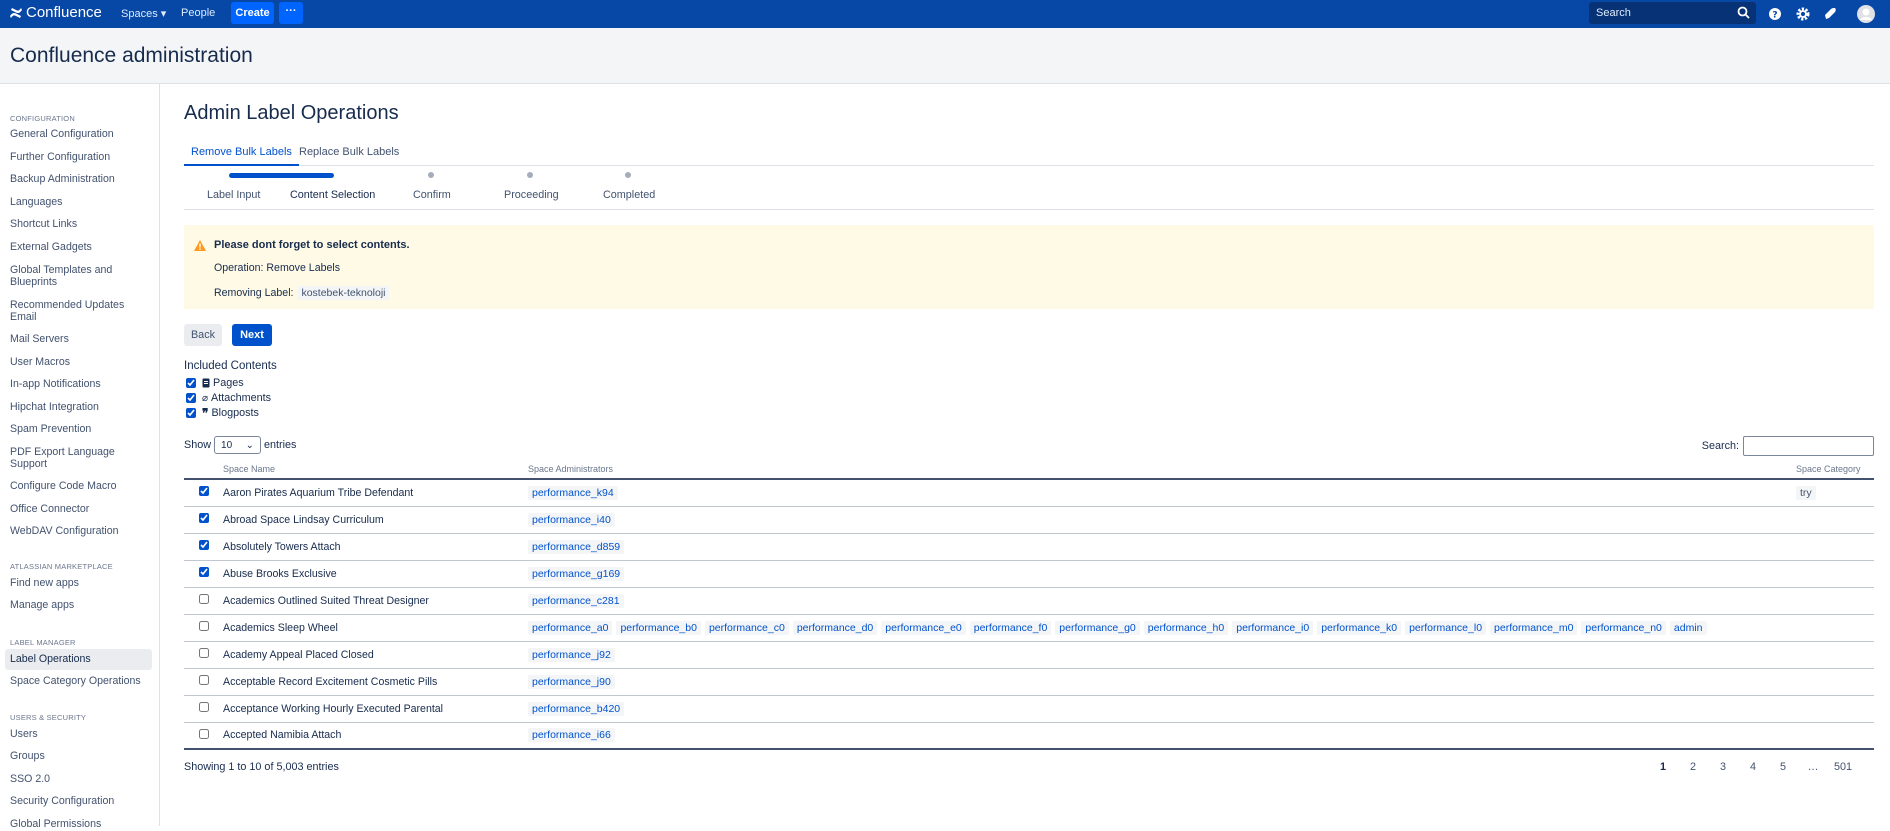 Image resolution: width=1890 pixels, height=831 pixels. What do you see at coordinates (571, 519) in the screenshot?
I see `administrator-label: performance_i40` at bounding box center [571, 519].